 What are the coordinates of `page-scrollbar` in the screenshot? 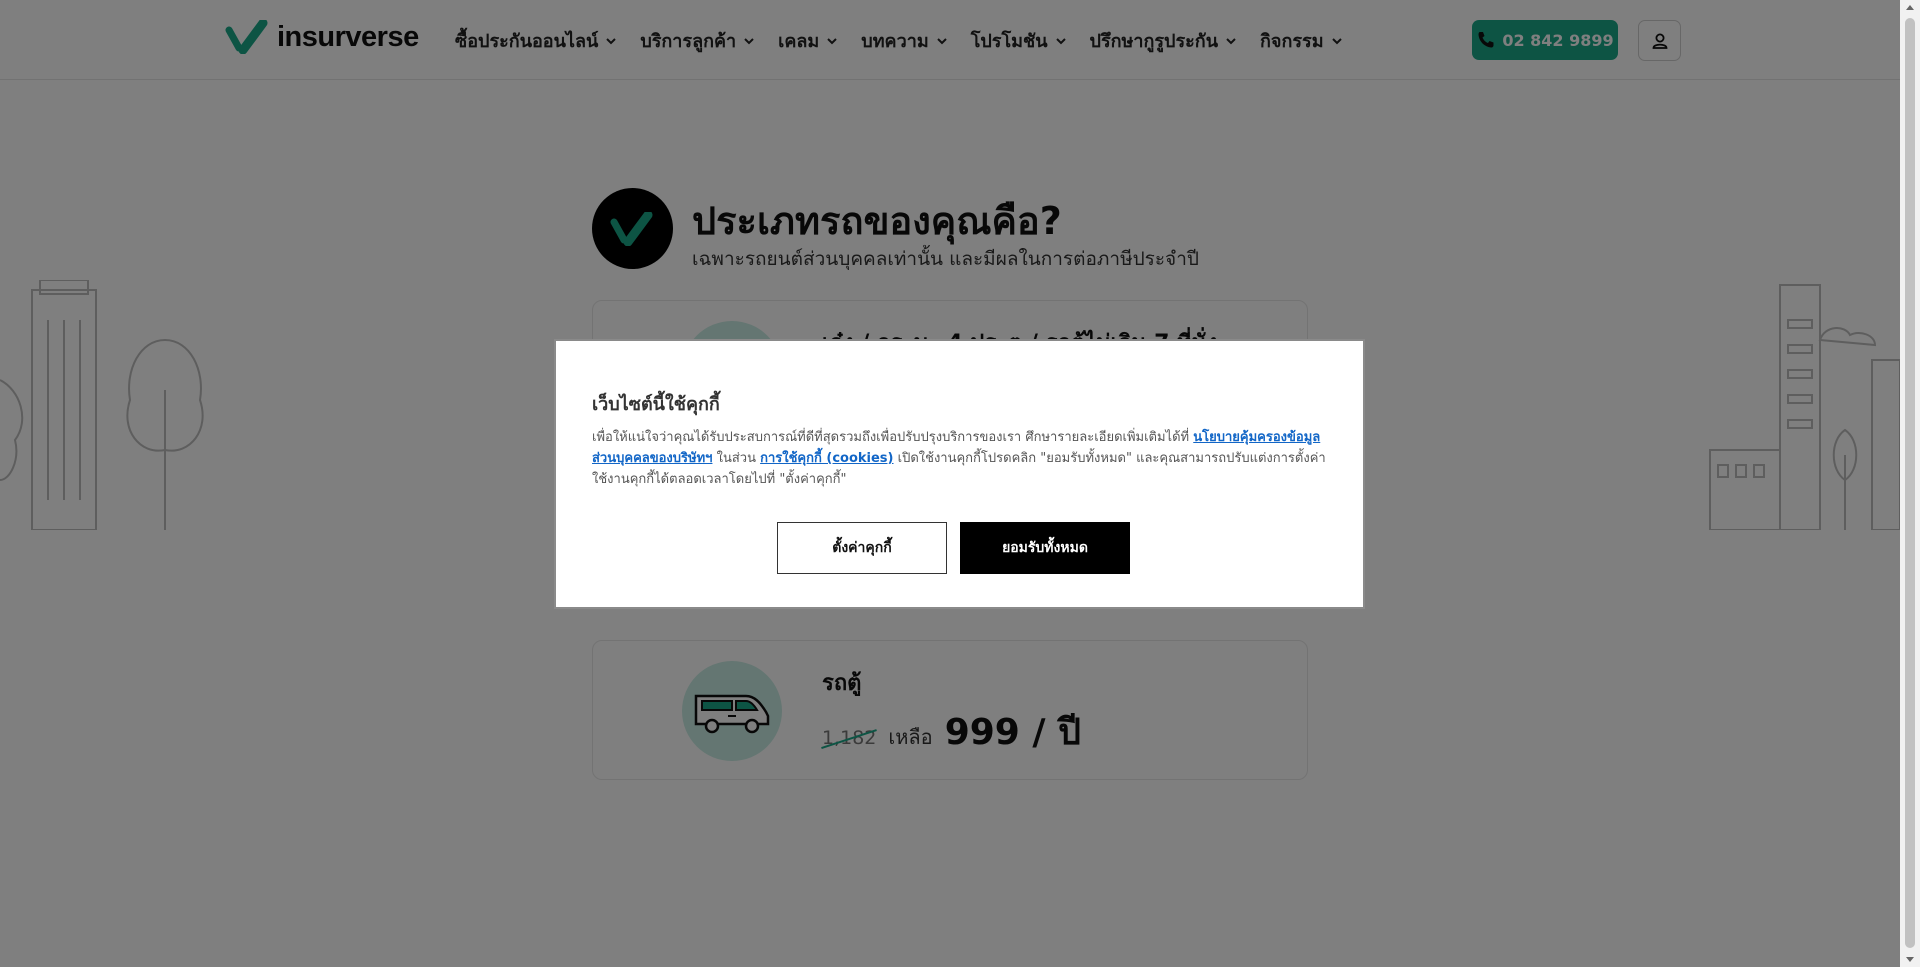 It's located at (1910, 483).